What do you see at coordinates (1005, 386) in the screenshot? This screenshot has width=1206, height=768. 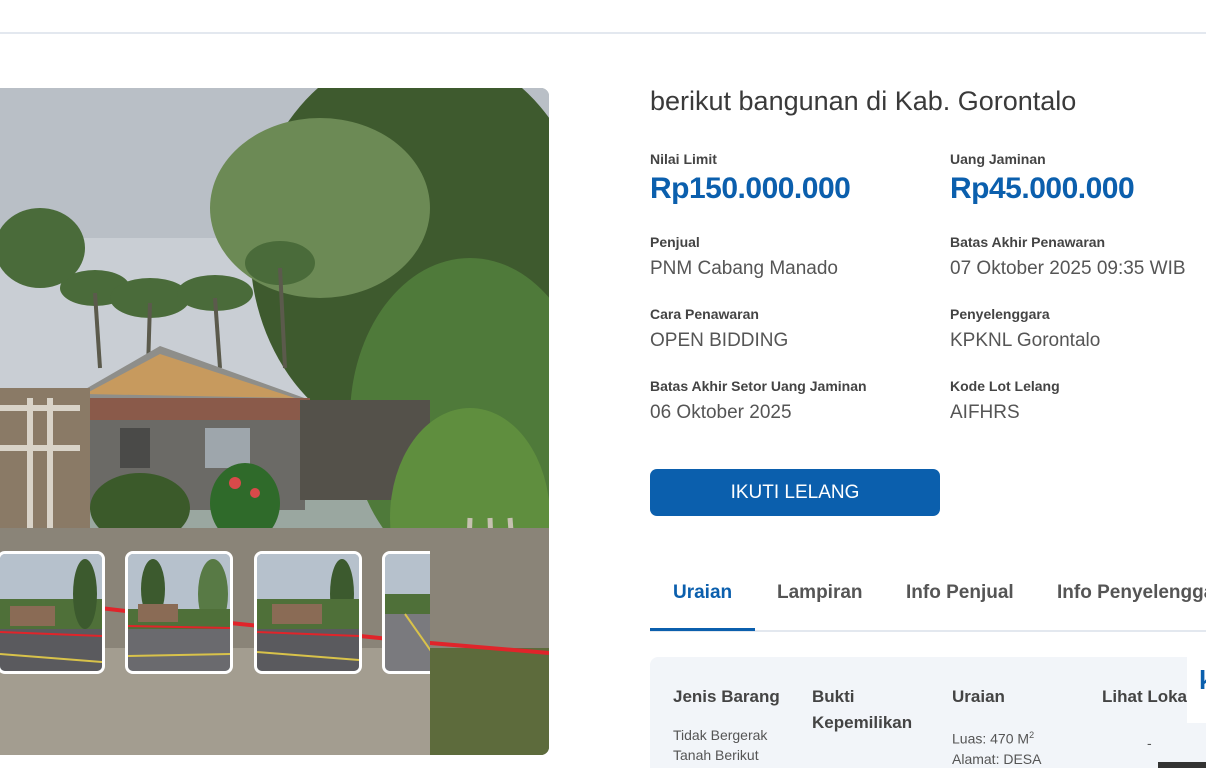 I see `kode-lot-label: Kode Lot Lelang` at bounding box center [1005, 386].